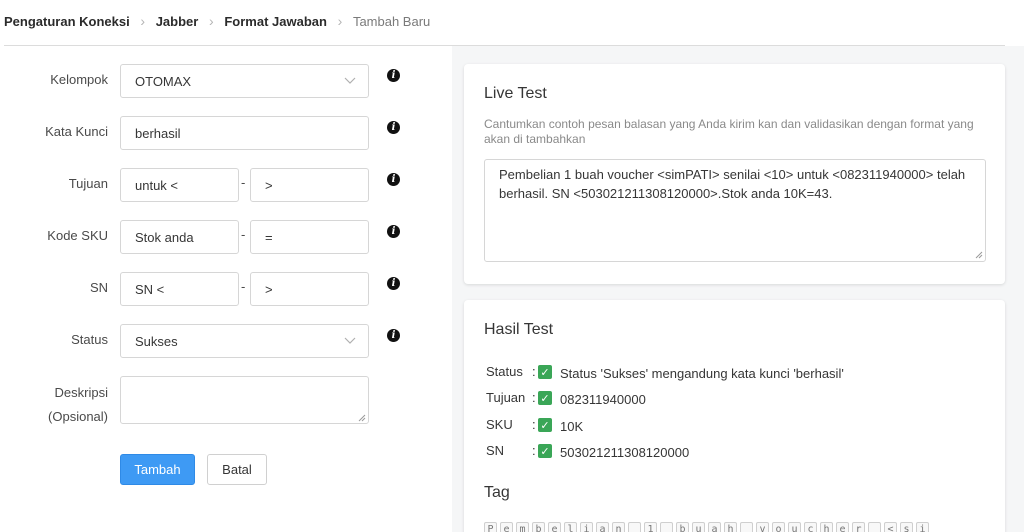 This screenshot has height=532, width=1024. Describe the element at coordinates (78, 405) in the screenshot. I see `deskripsi-label: Deskripsi (Opsional)` at that location.